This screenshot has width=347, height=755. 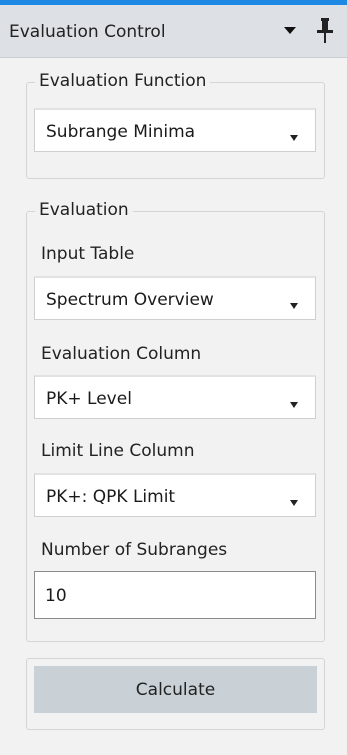 I want to click on triangle-down-icon, so click(x=290, y=30).